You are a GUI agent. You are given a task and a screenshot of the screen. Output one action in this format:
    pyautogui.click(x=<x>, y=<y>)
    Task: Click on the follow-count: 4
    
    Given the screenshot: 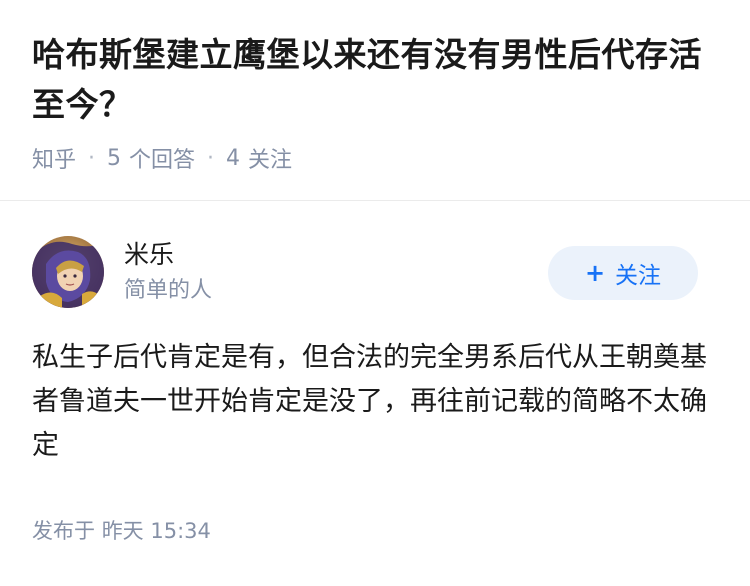 What is the action you would take?
    pyautogui.click(x=233, y=158)
    